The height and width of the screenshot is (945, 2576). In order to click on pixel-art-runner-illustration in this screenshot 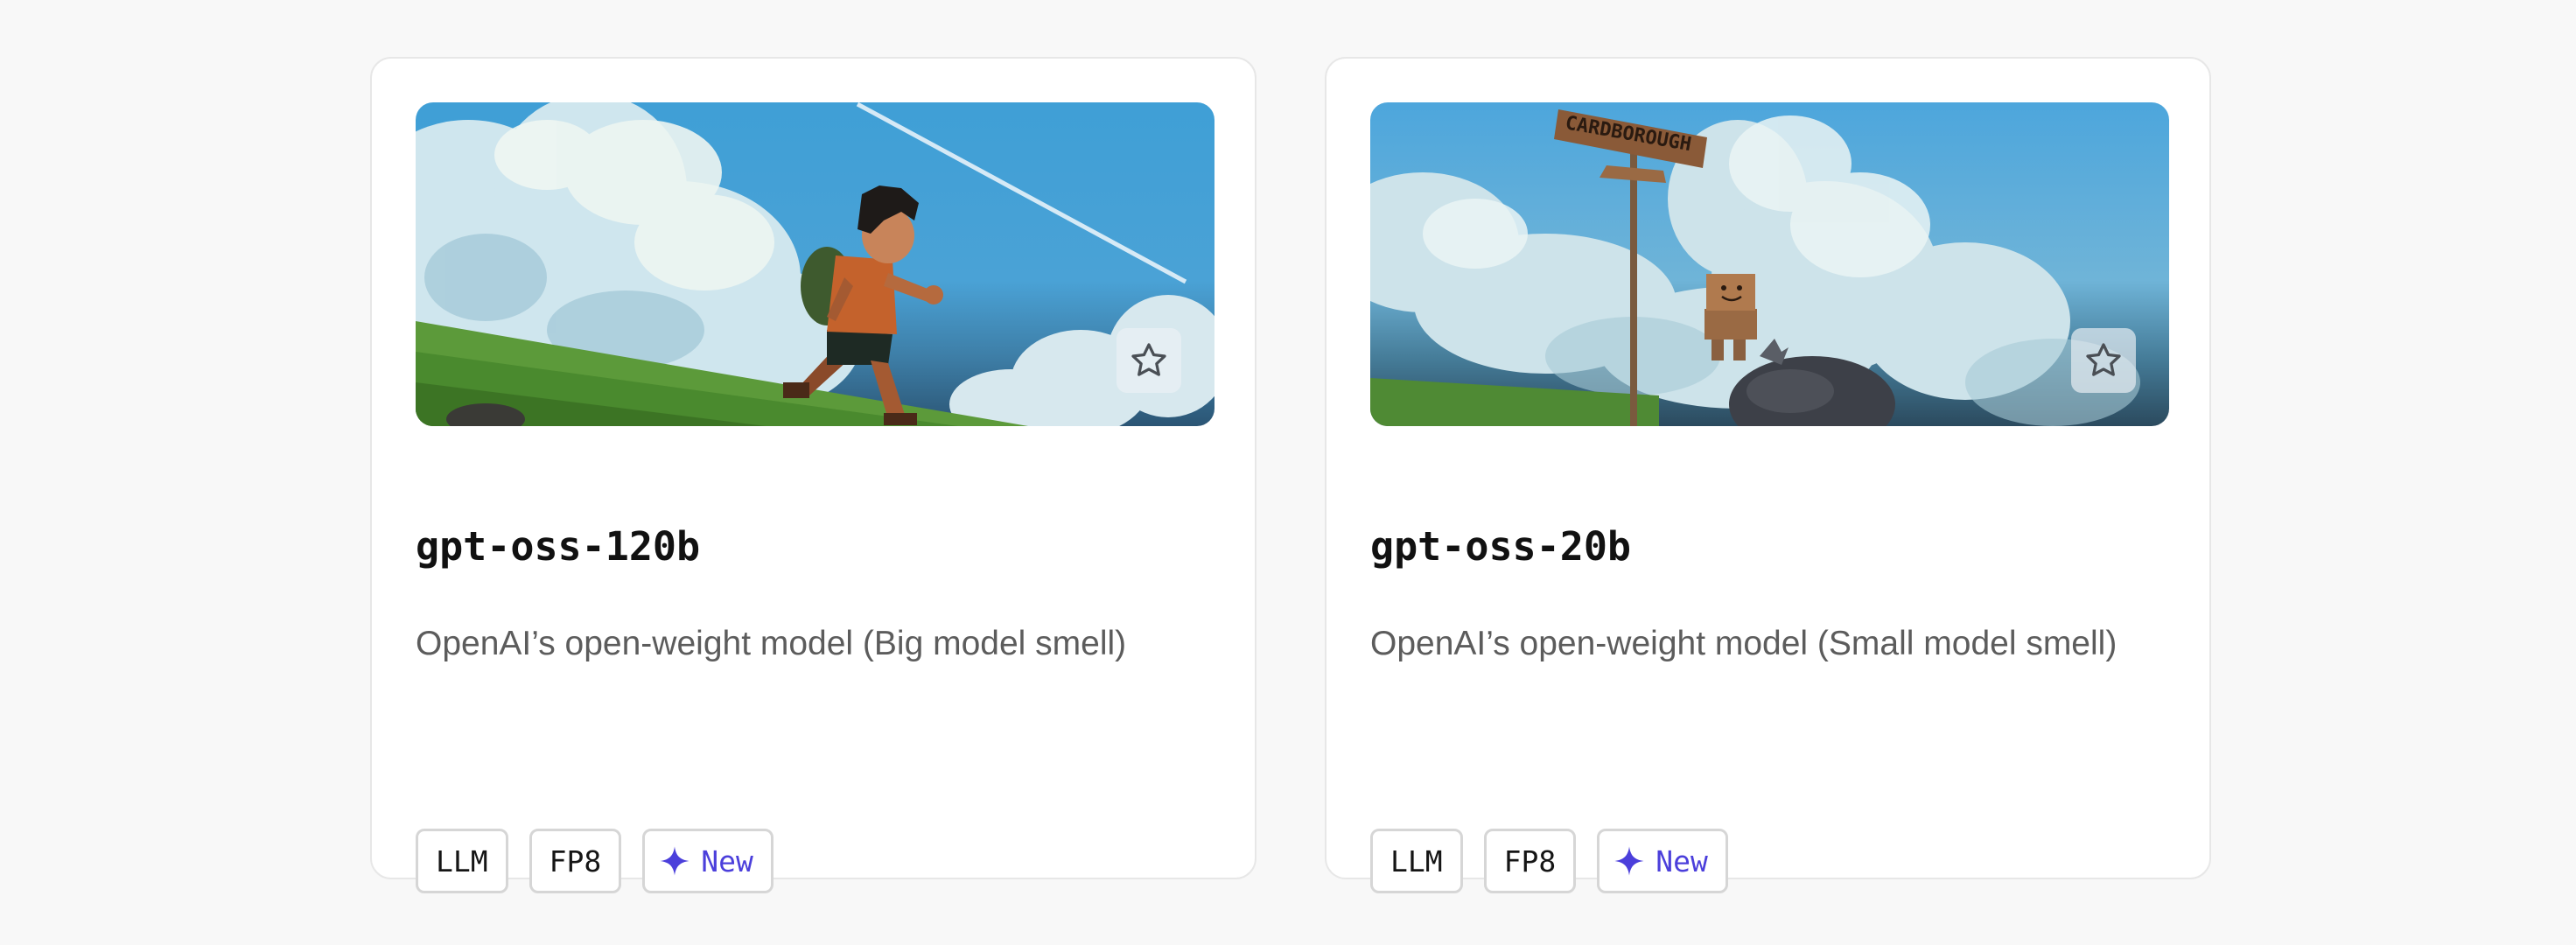, I will do `click(815, 264)`.